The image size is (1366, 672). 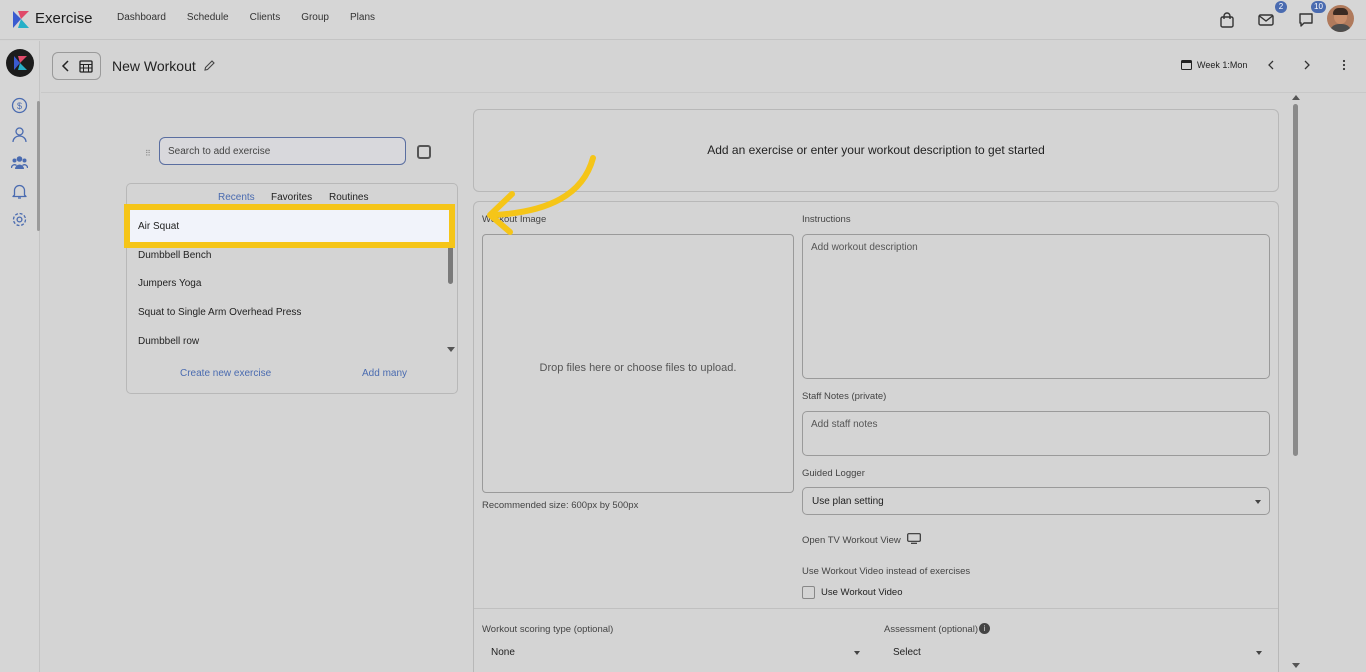 What do you see at coordinates (1222, 65) in the screenshot?
I see `week-label: Week 1:Mon` at bounding box center [1222, 65].